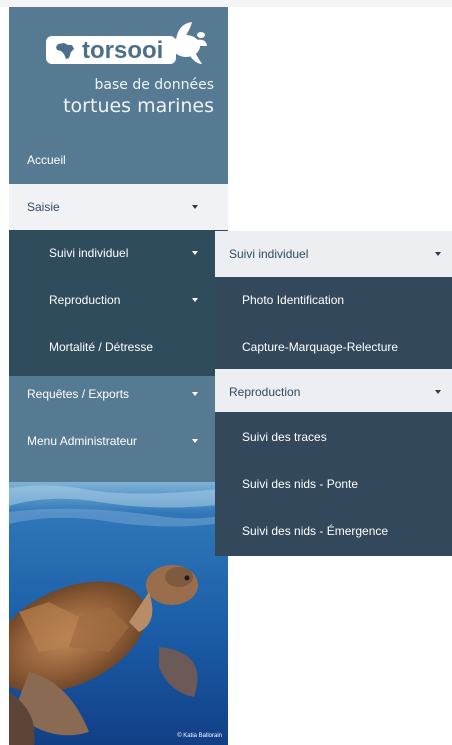 This screenshot has height=745, width=452. Describe the element at coordinates (85, 300) in the screenshot. I see `submenu-item-label: Reproduction` at that location.